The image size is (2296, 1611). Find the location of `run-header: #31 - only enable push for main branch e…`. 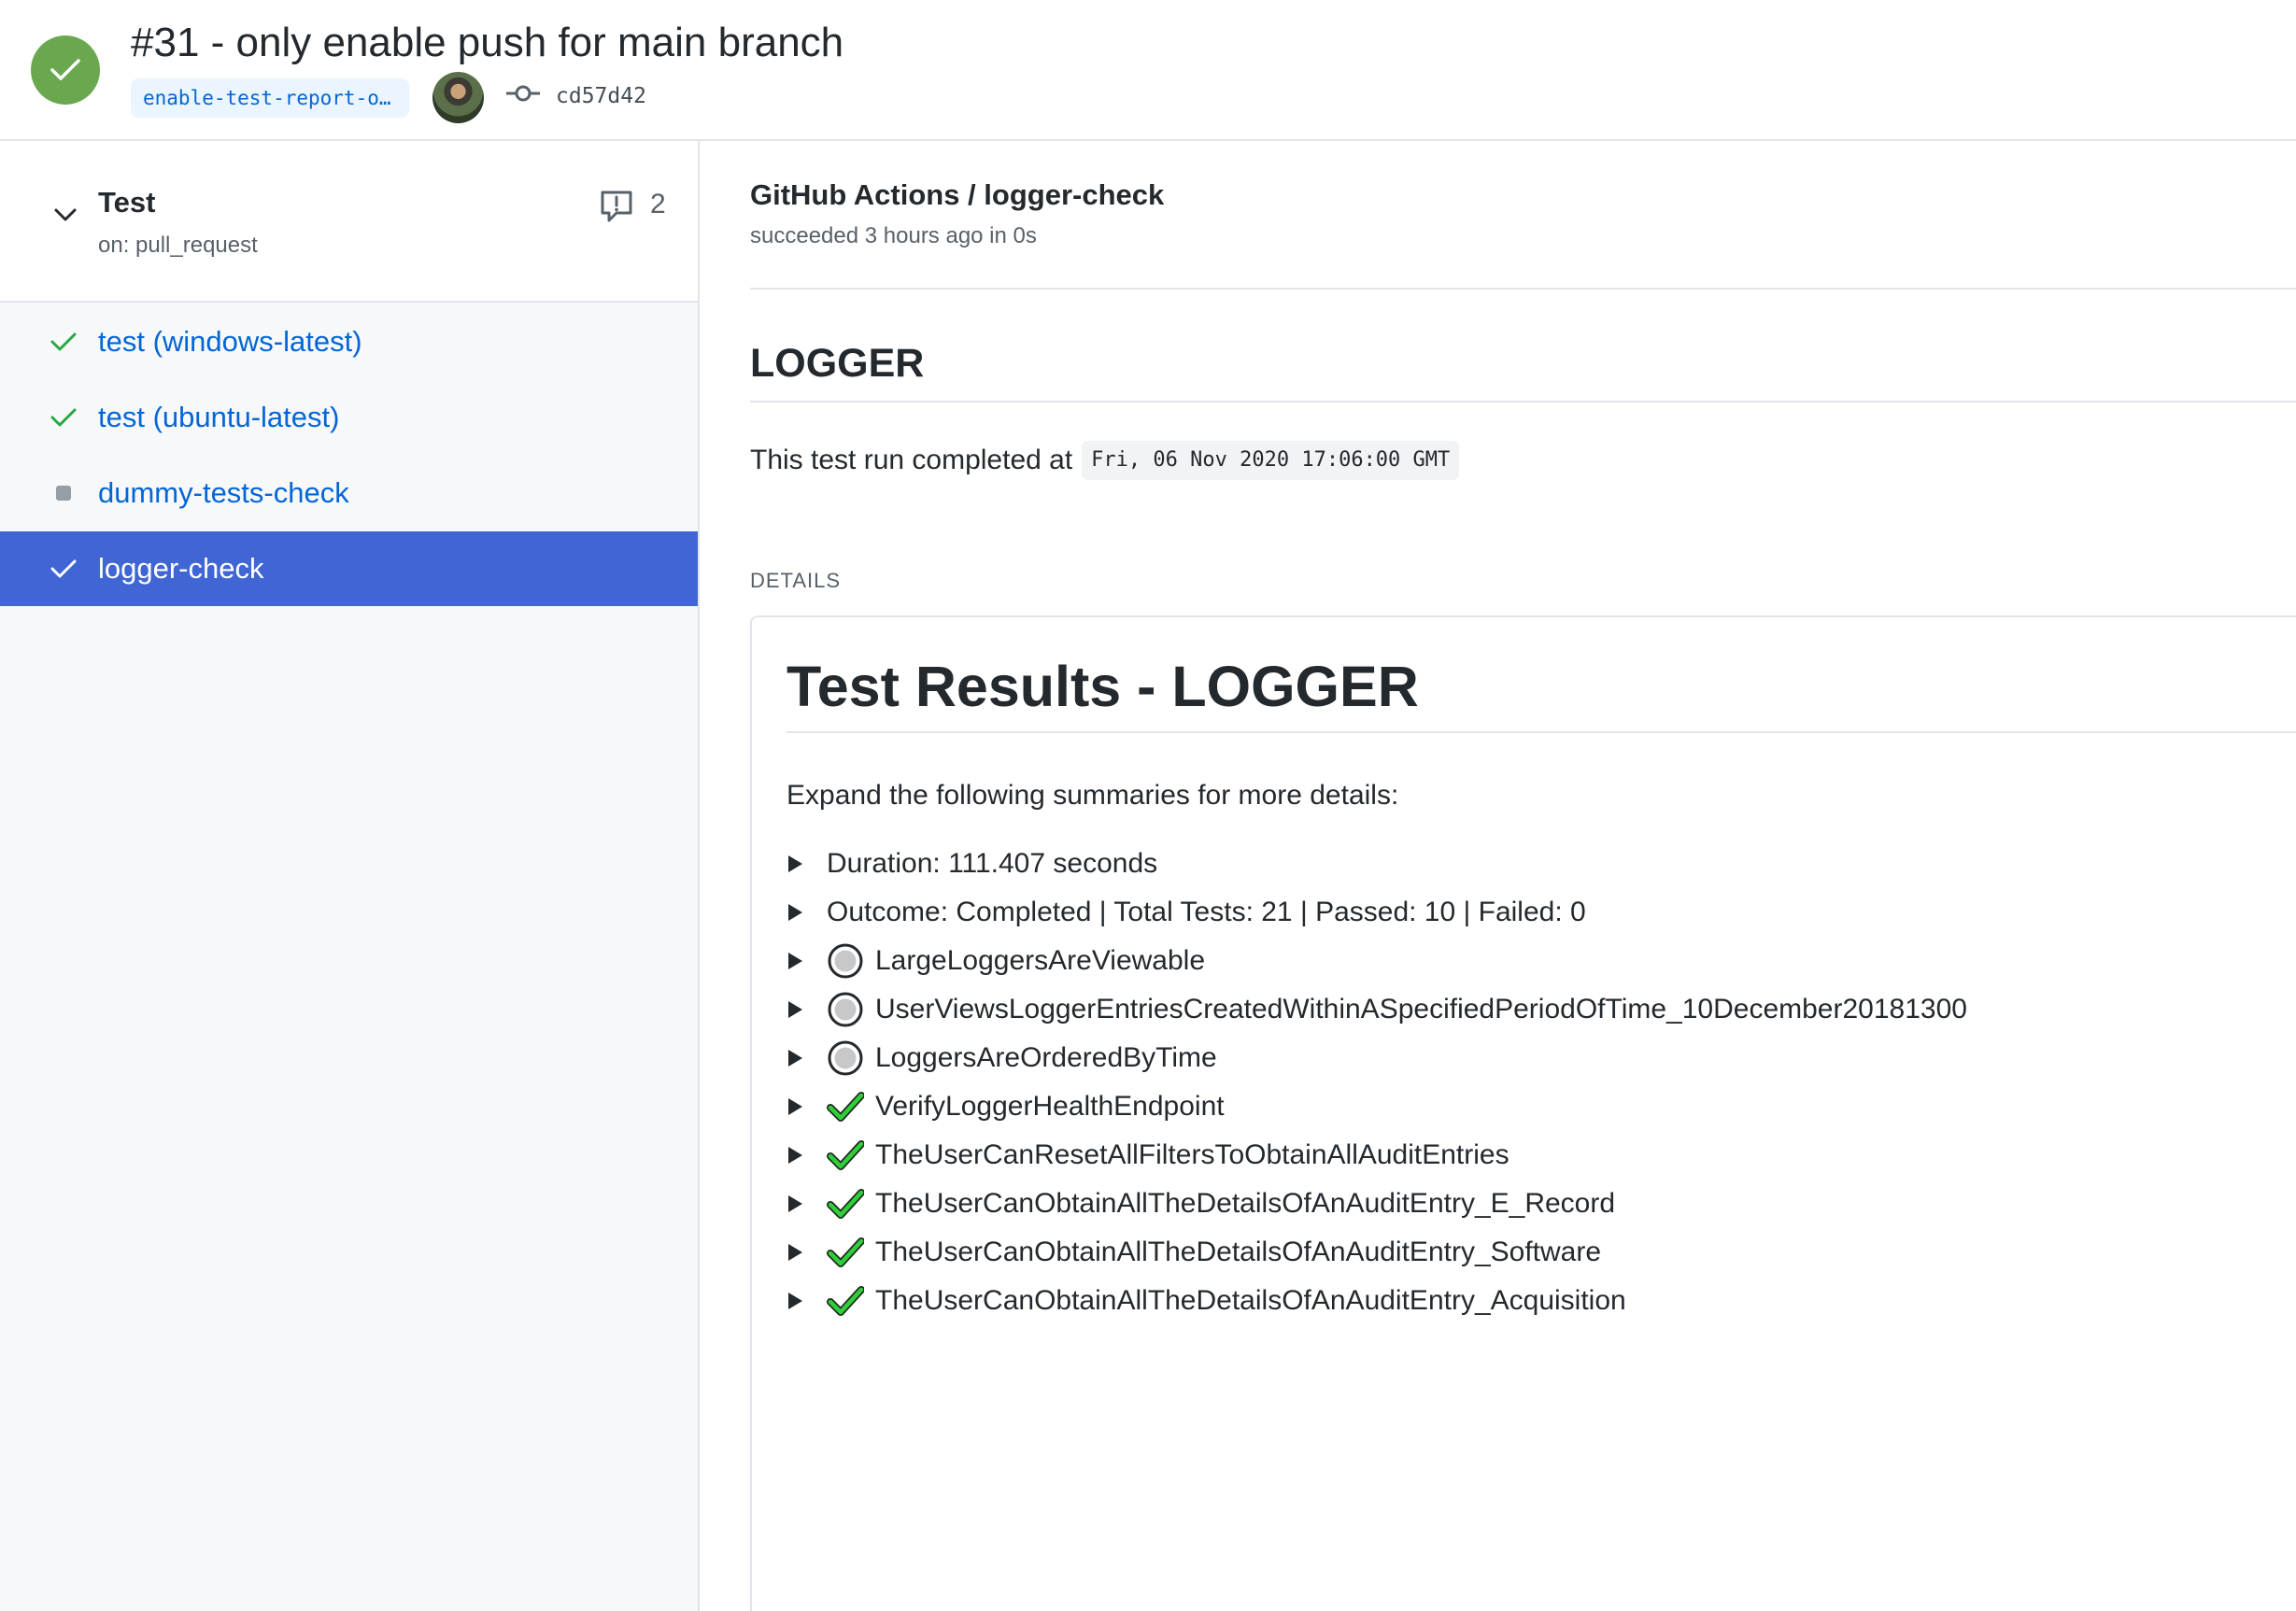

run-header: #31 - only enable push for main branch e… is located at coordinates (1148, 70).